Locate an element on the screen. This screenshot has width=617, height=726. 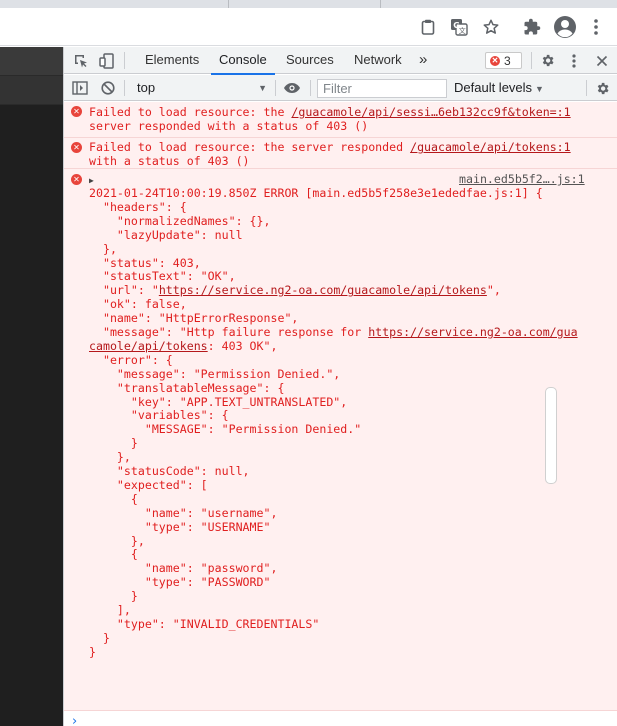
close-devtools-icon is located at coordinates (602, 60).